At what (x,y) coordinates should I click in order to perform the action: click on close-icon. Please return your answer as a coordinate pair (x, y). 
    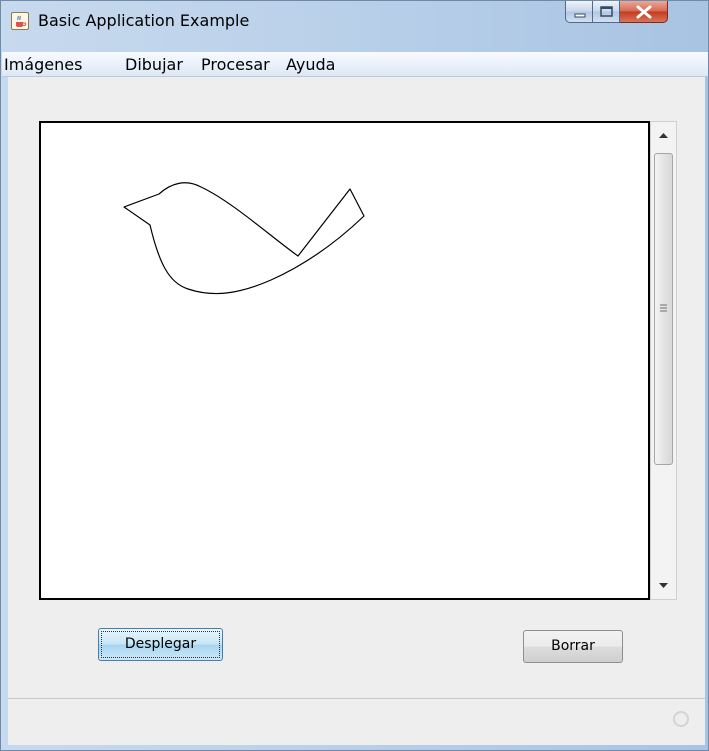
    Looking at the image, I should click on (644, 12).